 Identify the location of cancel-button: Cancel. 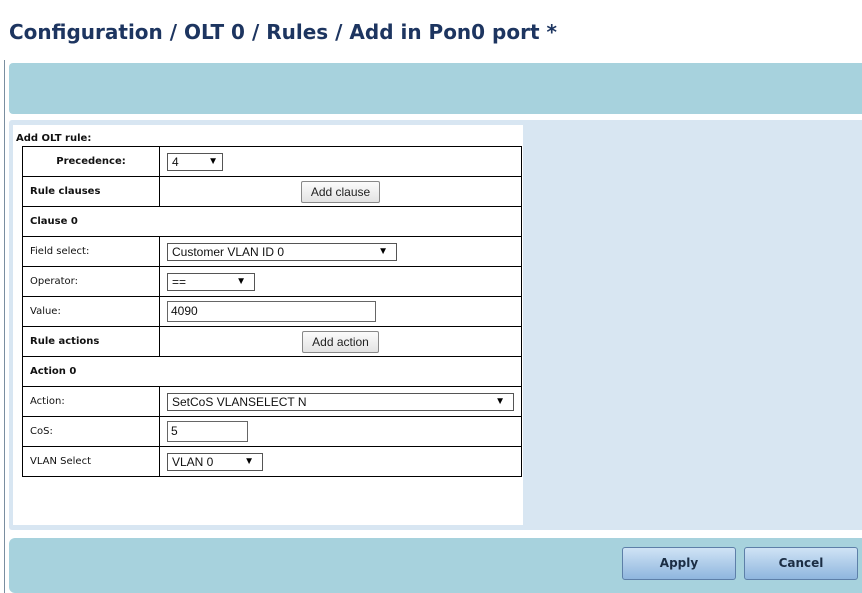
(801, 563).